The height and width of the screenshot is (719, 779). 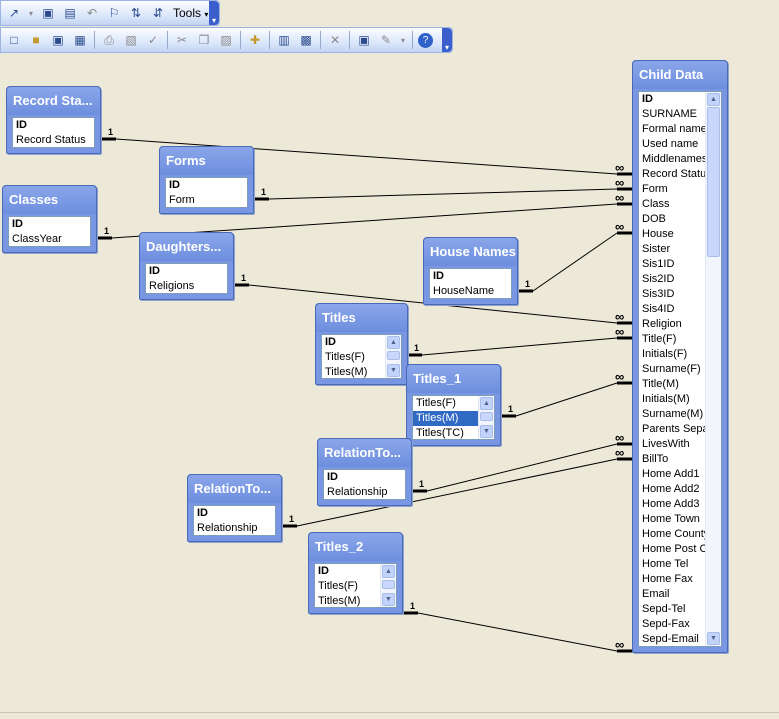 I want to click on table-record-status: Record Sta... ID Record Status, so click(x=53, y=120).